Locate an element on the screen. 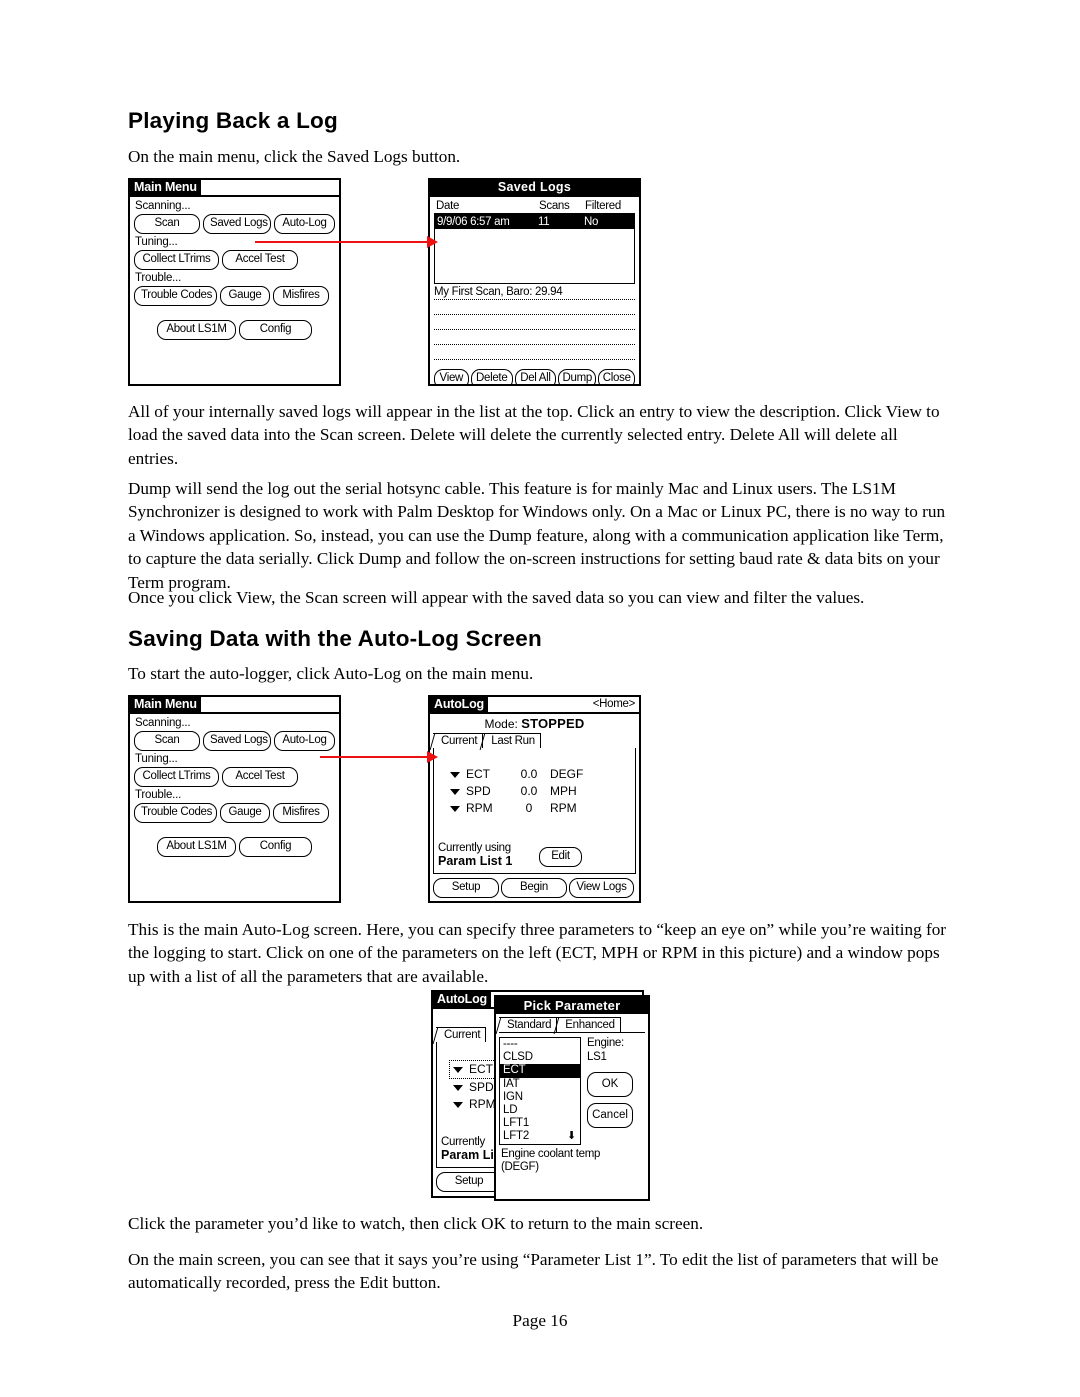 Image resolution: width=1080 pixels, height=1397 pixels. list-item: LFT1 is located at coordinates (540, 1123).